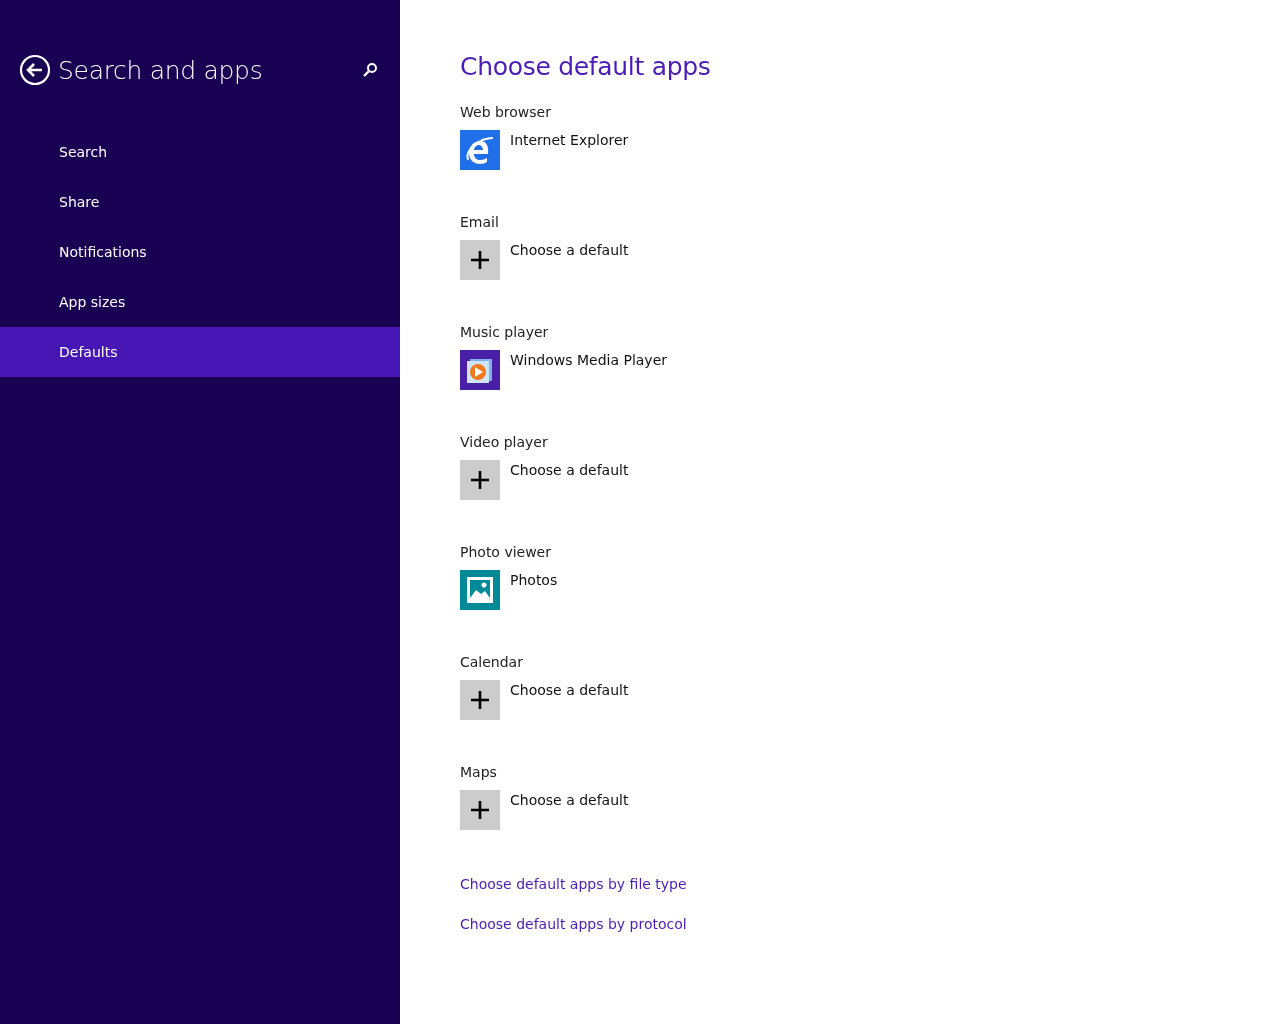  Describe the element at coordinates (161, 70) in the screenshot. I see `sidebar-title: Search and apps` at that location.